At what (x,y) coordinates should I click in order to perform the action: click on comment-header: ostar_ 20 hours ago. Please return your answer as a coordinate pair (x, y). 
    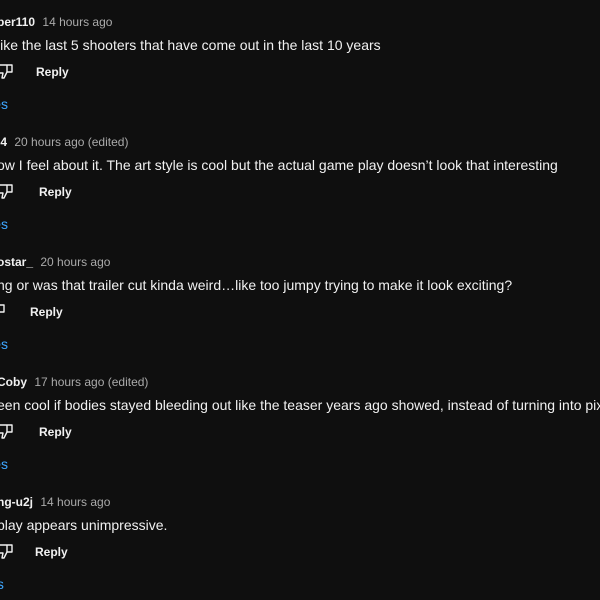
    Looking at the image, I should click on (55, 262).